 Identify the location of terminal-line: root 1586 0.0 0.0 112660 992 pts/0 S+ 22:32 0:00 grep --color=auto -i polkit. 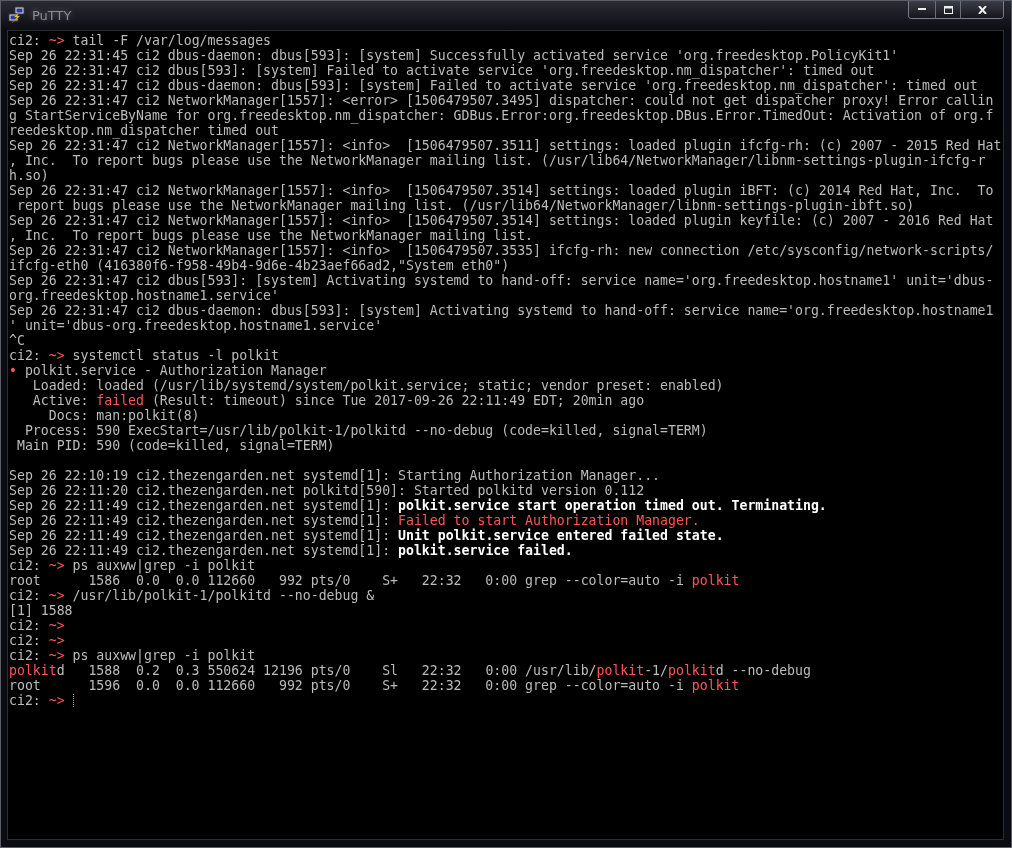
(374, 580).